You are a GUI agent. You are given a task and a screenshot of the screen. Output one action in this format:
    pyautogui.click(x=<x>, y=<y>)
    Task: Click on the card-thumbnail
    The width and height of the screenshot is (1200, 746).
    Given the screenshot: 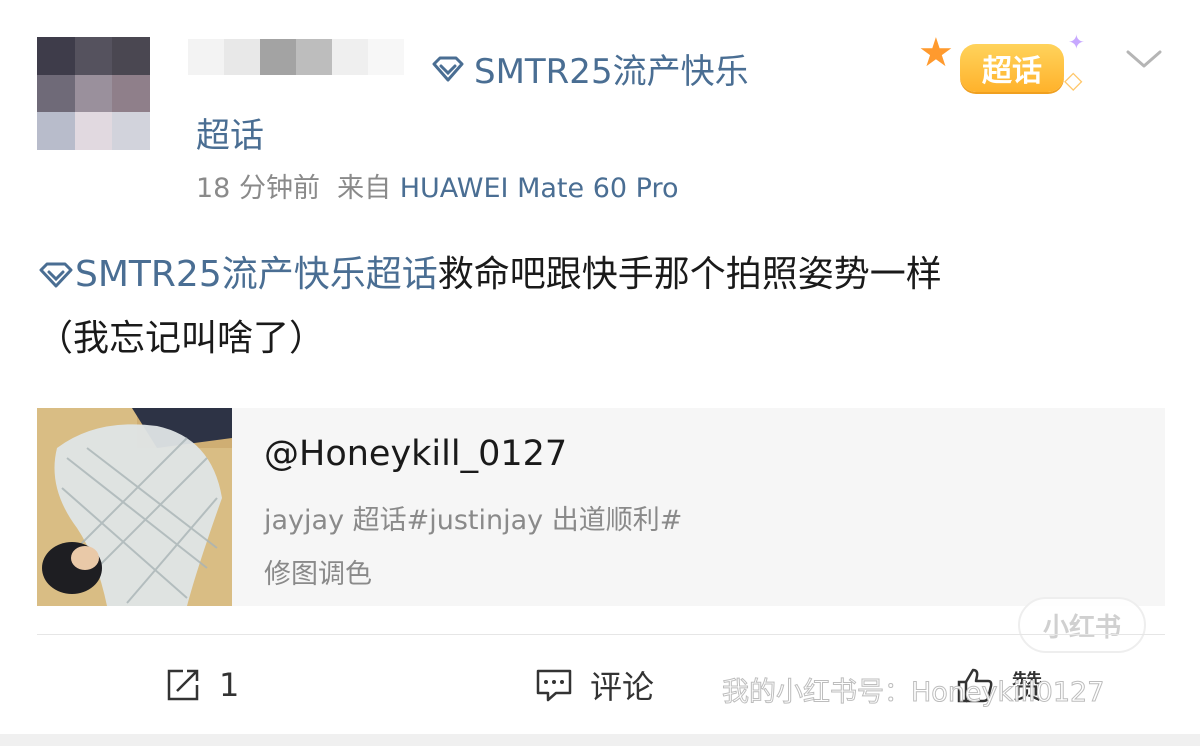 What is the action you would take?
    pyautogui.click(x=134, y=507)
    